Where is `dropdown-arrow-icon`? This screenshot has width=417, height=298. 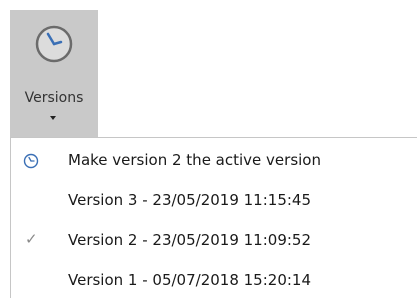
dropdown-arrow-icon is located at coordinates (53, 118).